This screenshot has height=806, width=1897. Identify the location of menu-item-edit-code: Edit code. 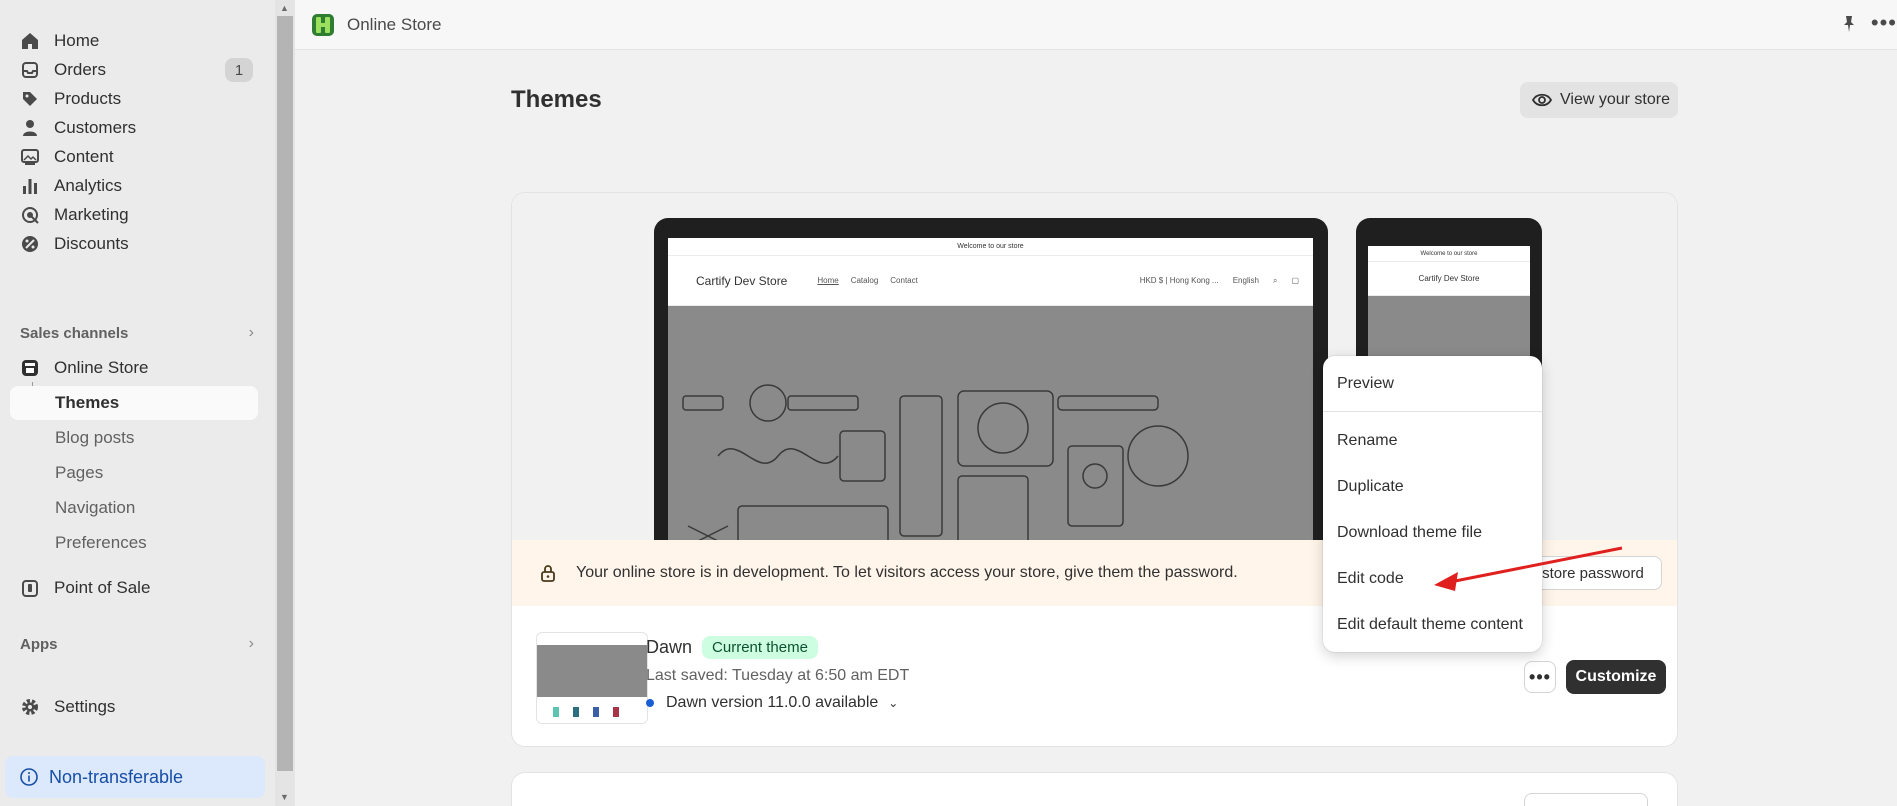
(1370, 579).